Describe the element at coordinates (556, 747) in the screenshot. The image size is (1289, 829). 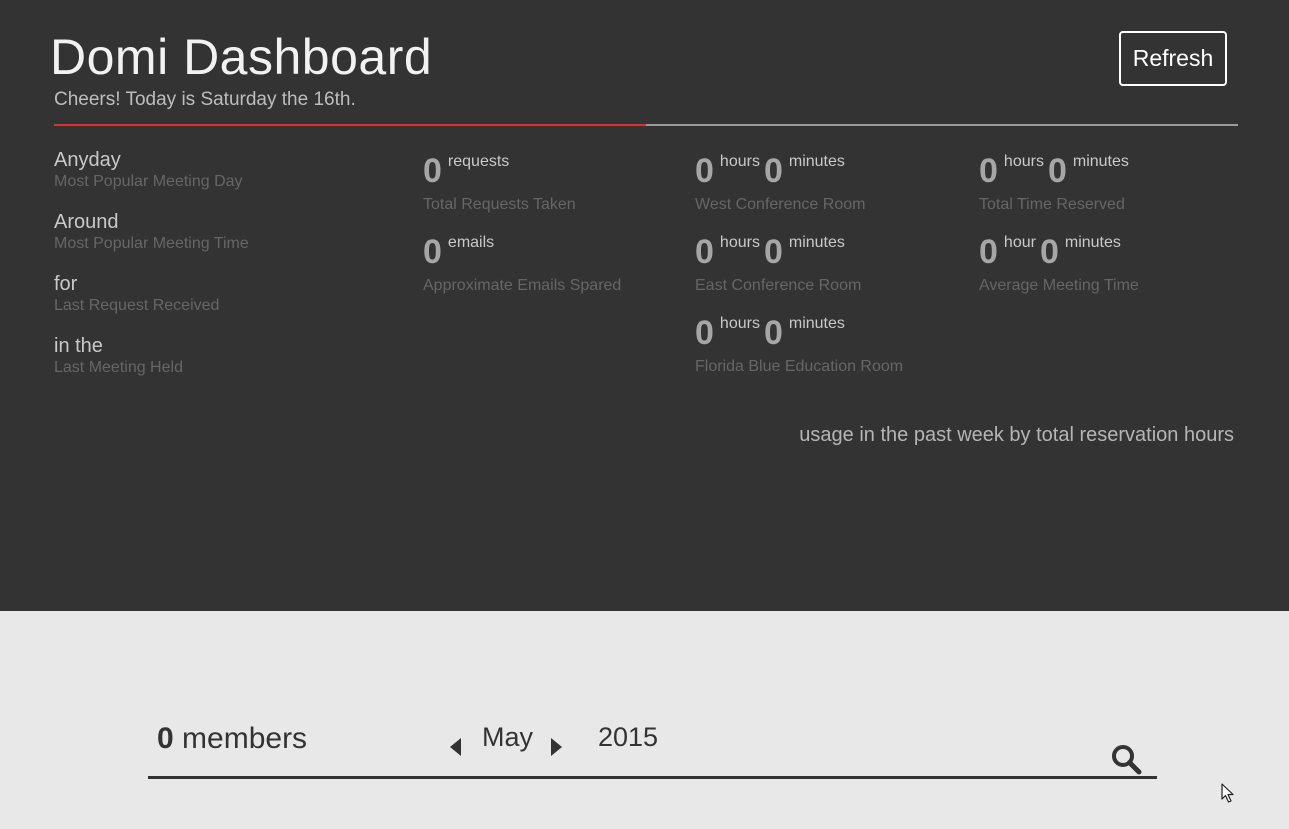
I see `triangle-right-icon` at that location.